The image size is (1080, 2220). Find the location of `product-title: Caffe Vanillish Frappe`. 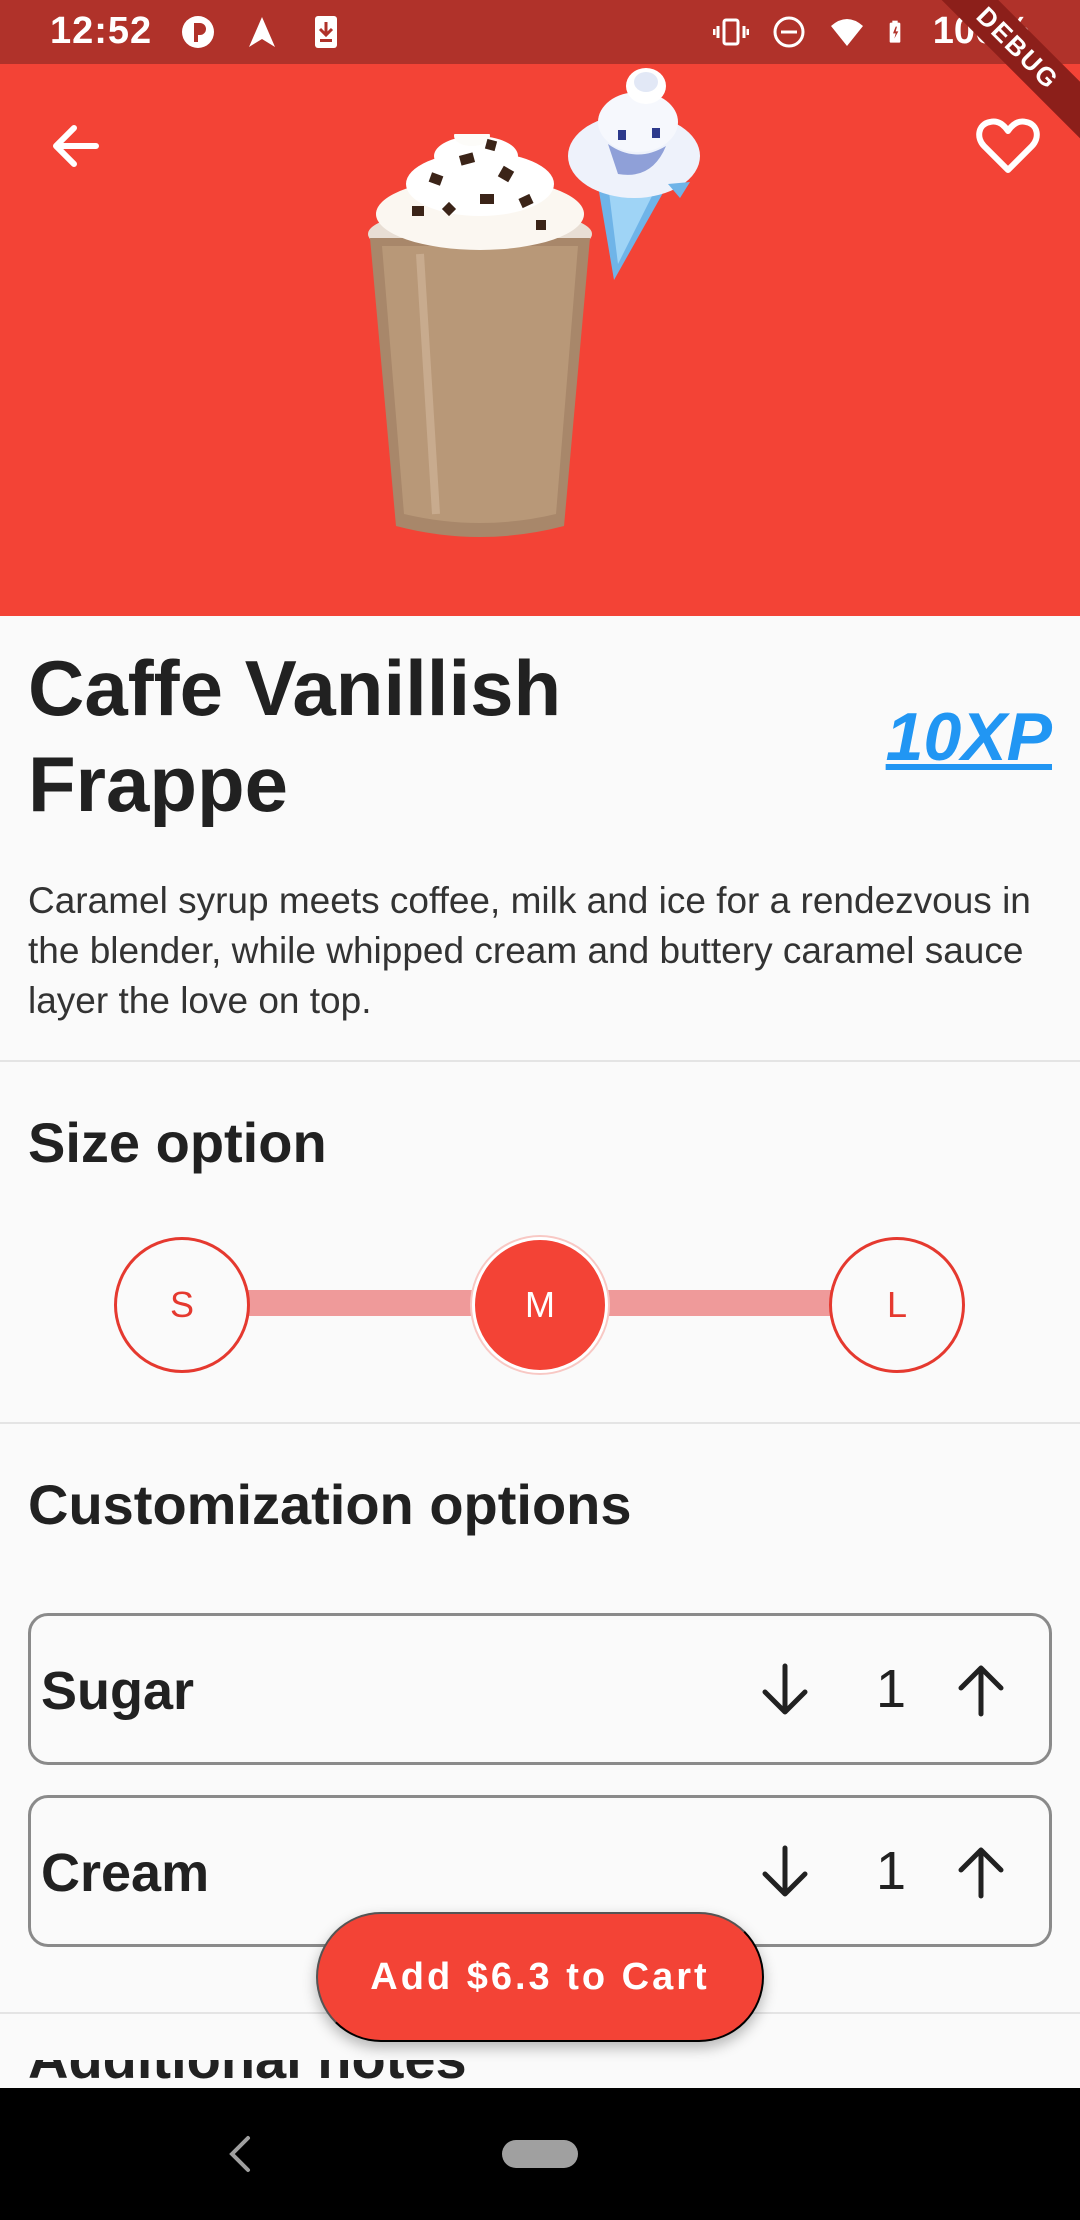

product-title: Caffe Vanillish Frappe is located at coordinates (295, 736).